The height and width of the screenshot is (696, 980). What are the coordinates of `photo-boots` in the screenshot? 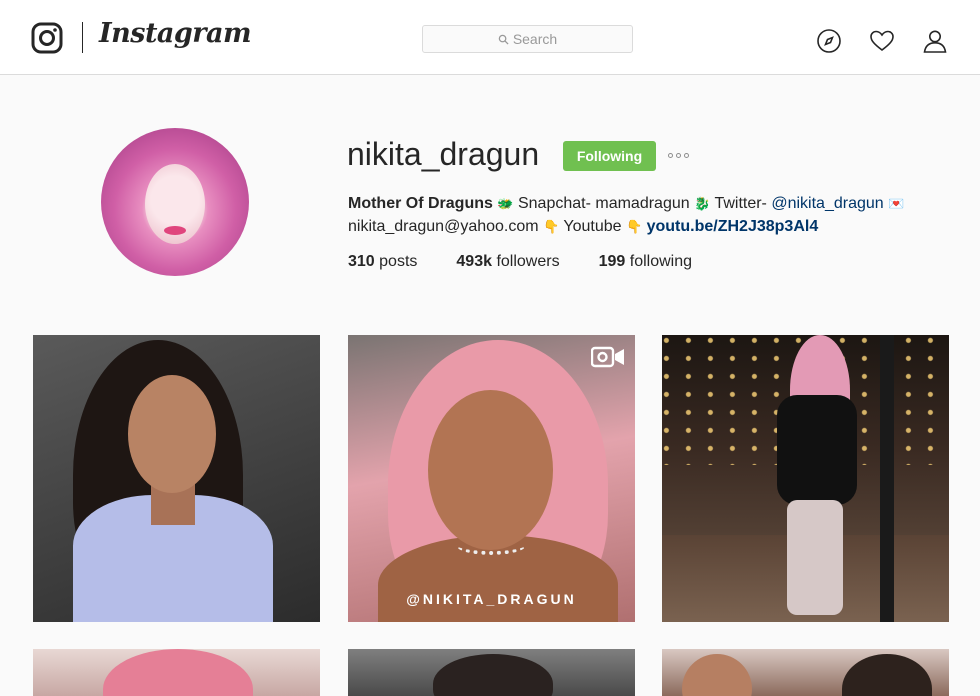 It's located at (815, 557).